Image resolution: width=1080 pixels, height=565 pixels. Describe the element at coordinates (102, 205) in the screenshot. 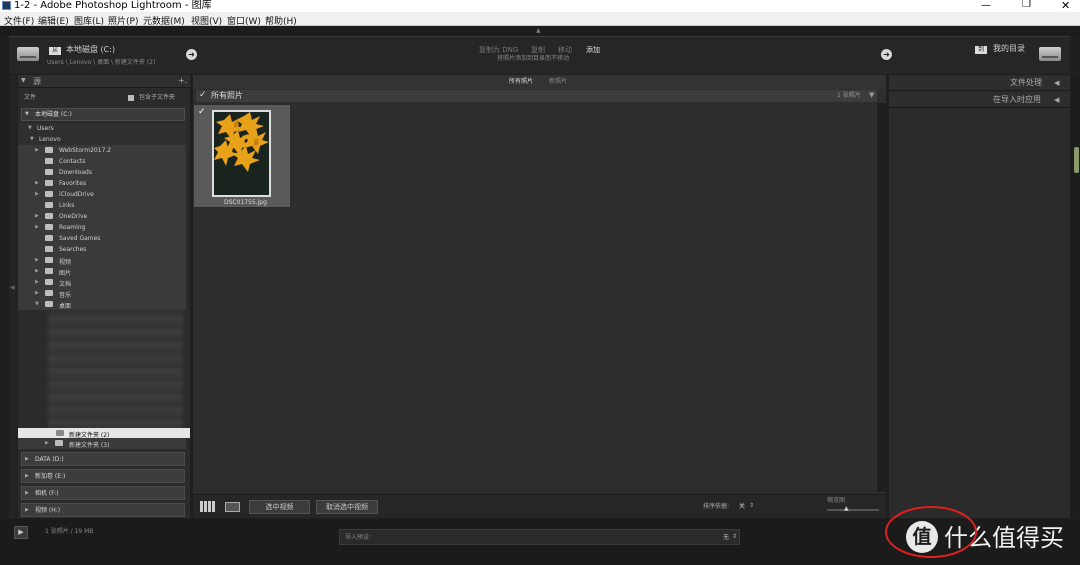

I see `tree-row-folder: Links` at that location.